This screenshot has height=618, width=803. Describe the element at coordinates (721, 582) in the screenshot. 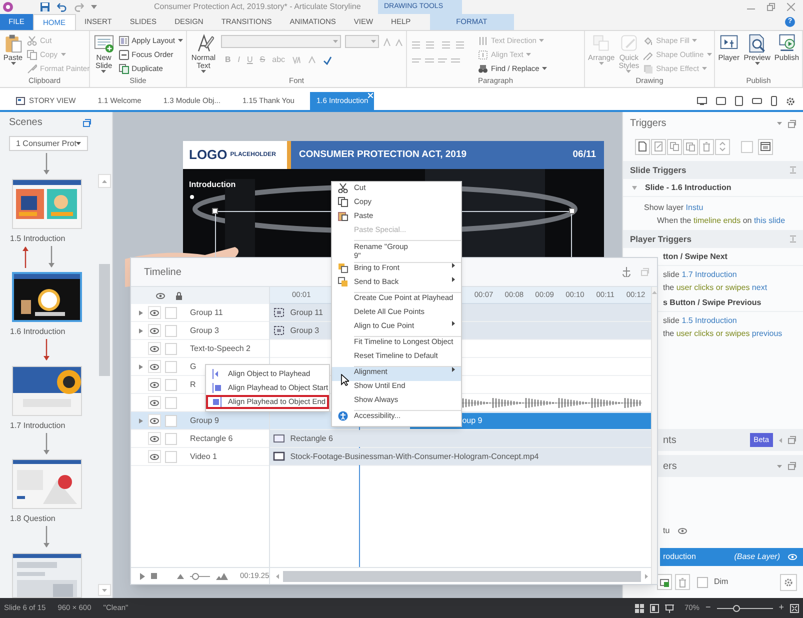

I see `checkbox-label: Dim` at that location.